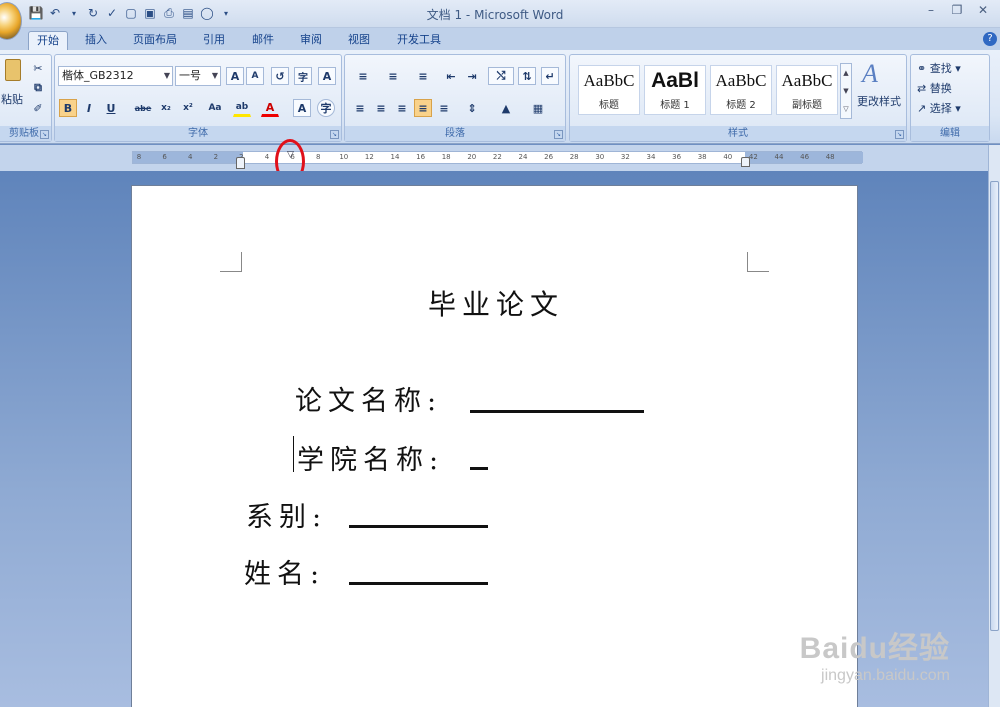  I want to click on clear-format-icon: ↺, so click(280, 76).